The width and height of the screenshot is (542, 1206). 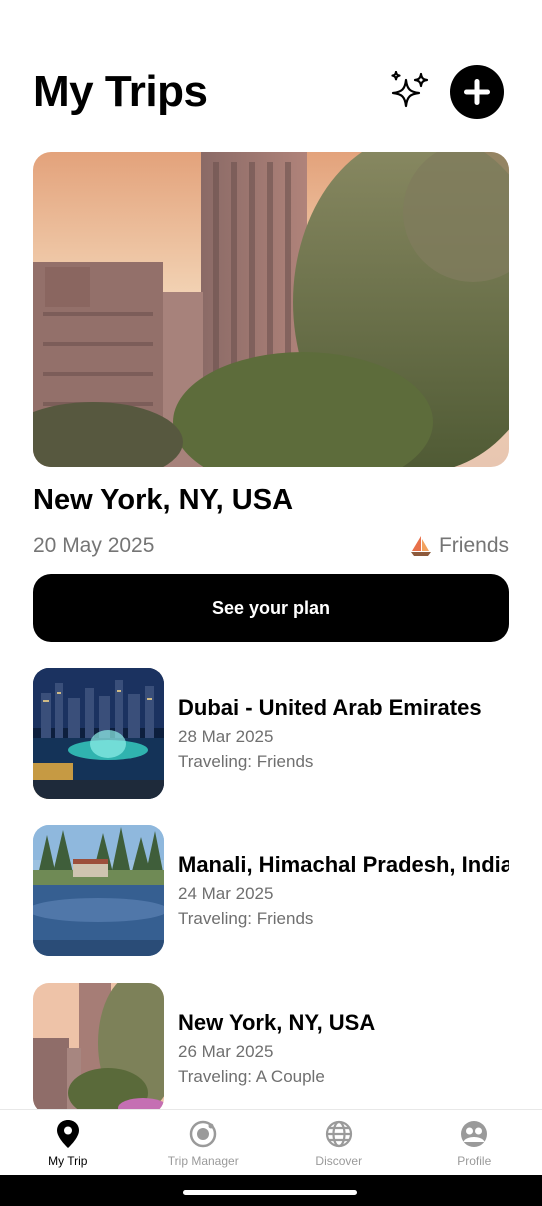 What do you see at coordinates (420, 546) in the screenshot?
I see `sailboat-icon` at bounding box center [420, 546].